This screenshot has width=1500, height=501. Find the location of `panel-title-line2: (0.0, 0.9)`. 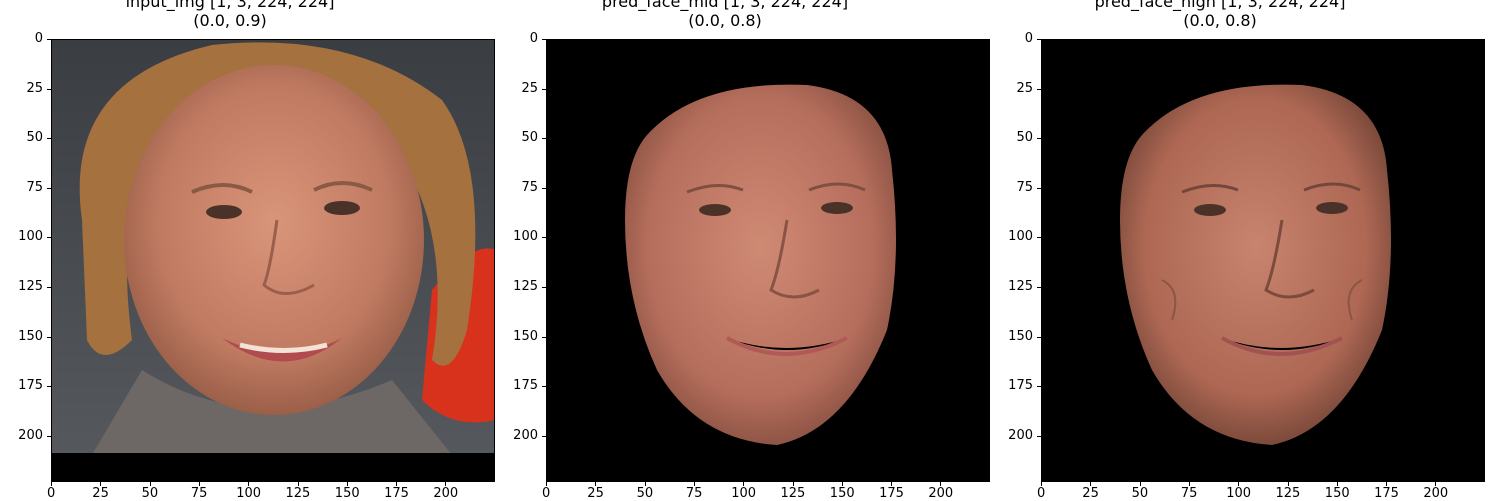

panel-title-line2: (0.0, 0.9) is located at coordinates (230, 20).